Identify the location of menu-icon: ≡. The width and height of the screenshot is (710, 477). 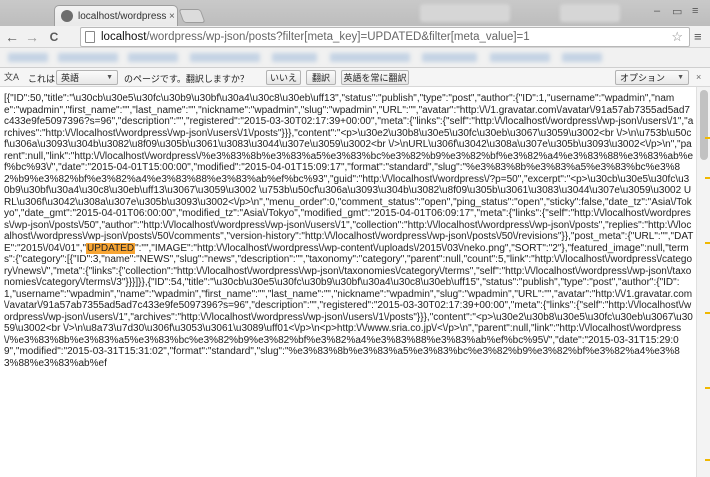
(701, 36).